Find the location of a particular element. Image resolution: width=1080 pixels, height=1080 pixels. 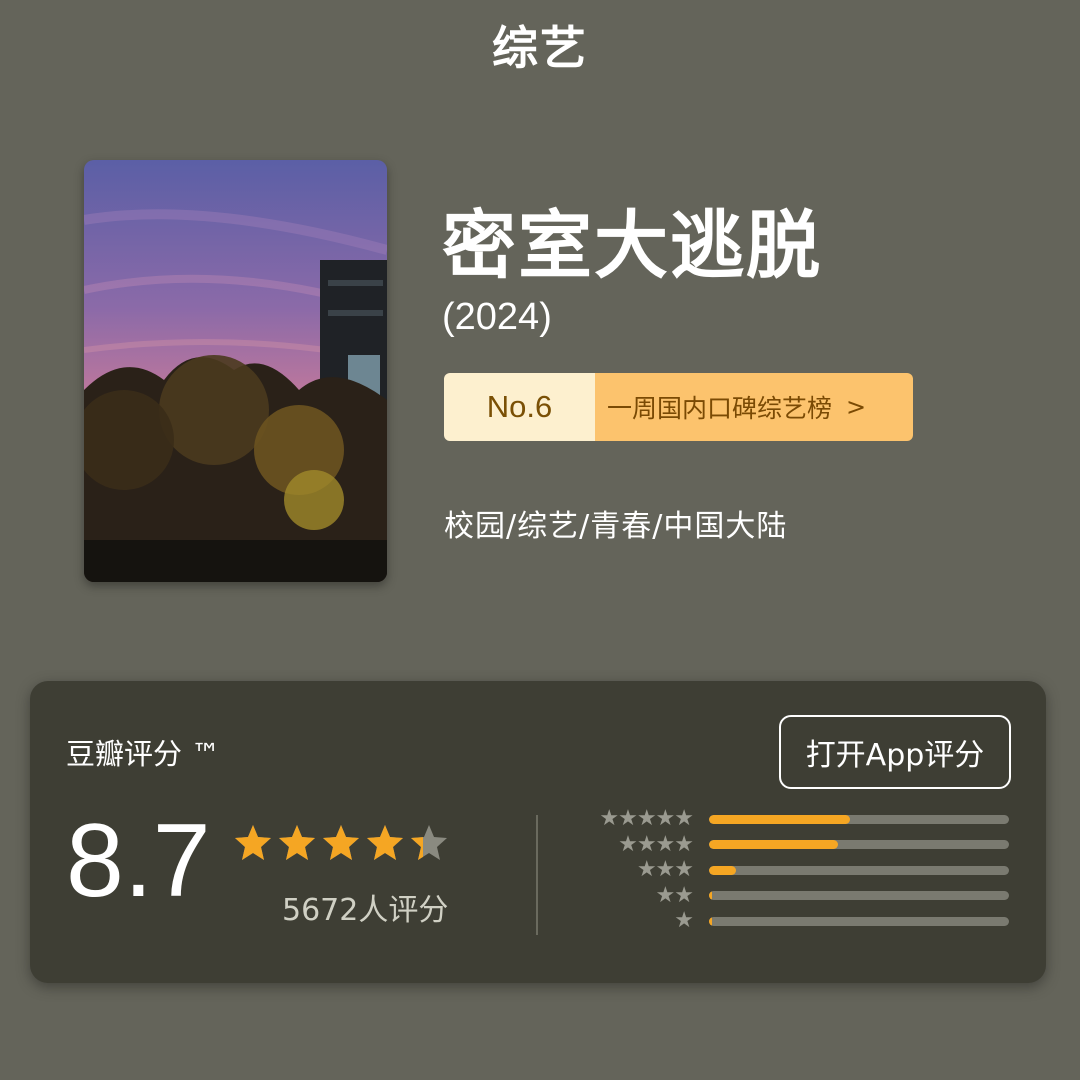

rating-row-4-star: ★★★★ is located at coordinates (797, 844).